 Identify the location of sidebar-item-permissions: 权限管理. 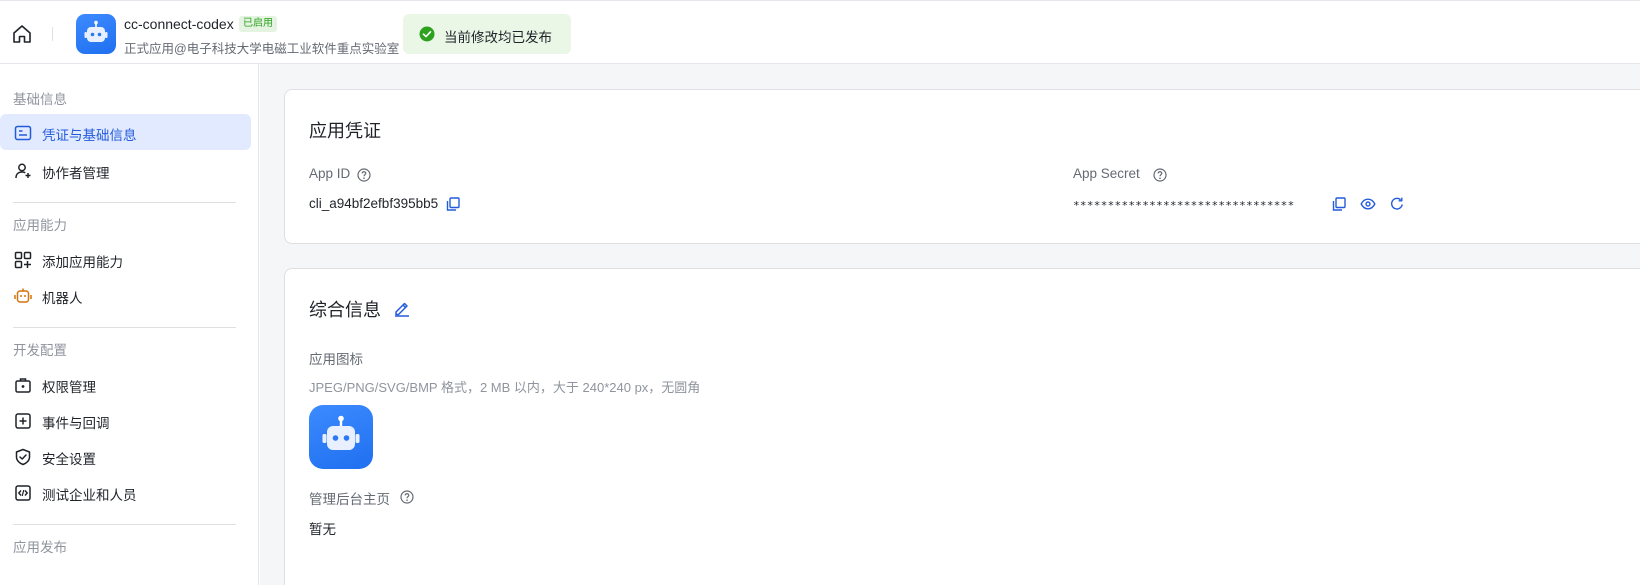
(125, 384).